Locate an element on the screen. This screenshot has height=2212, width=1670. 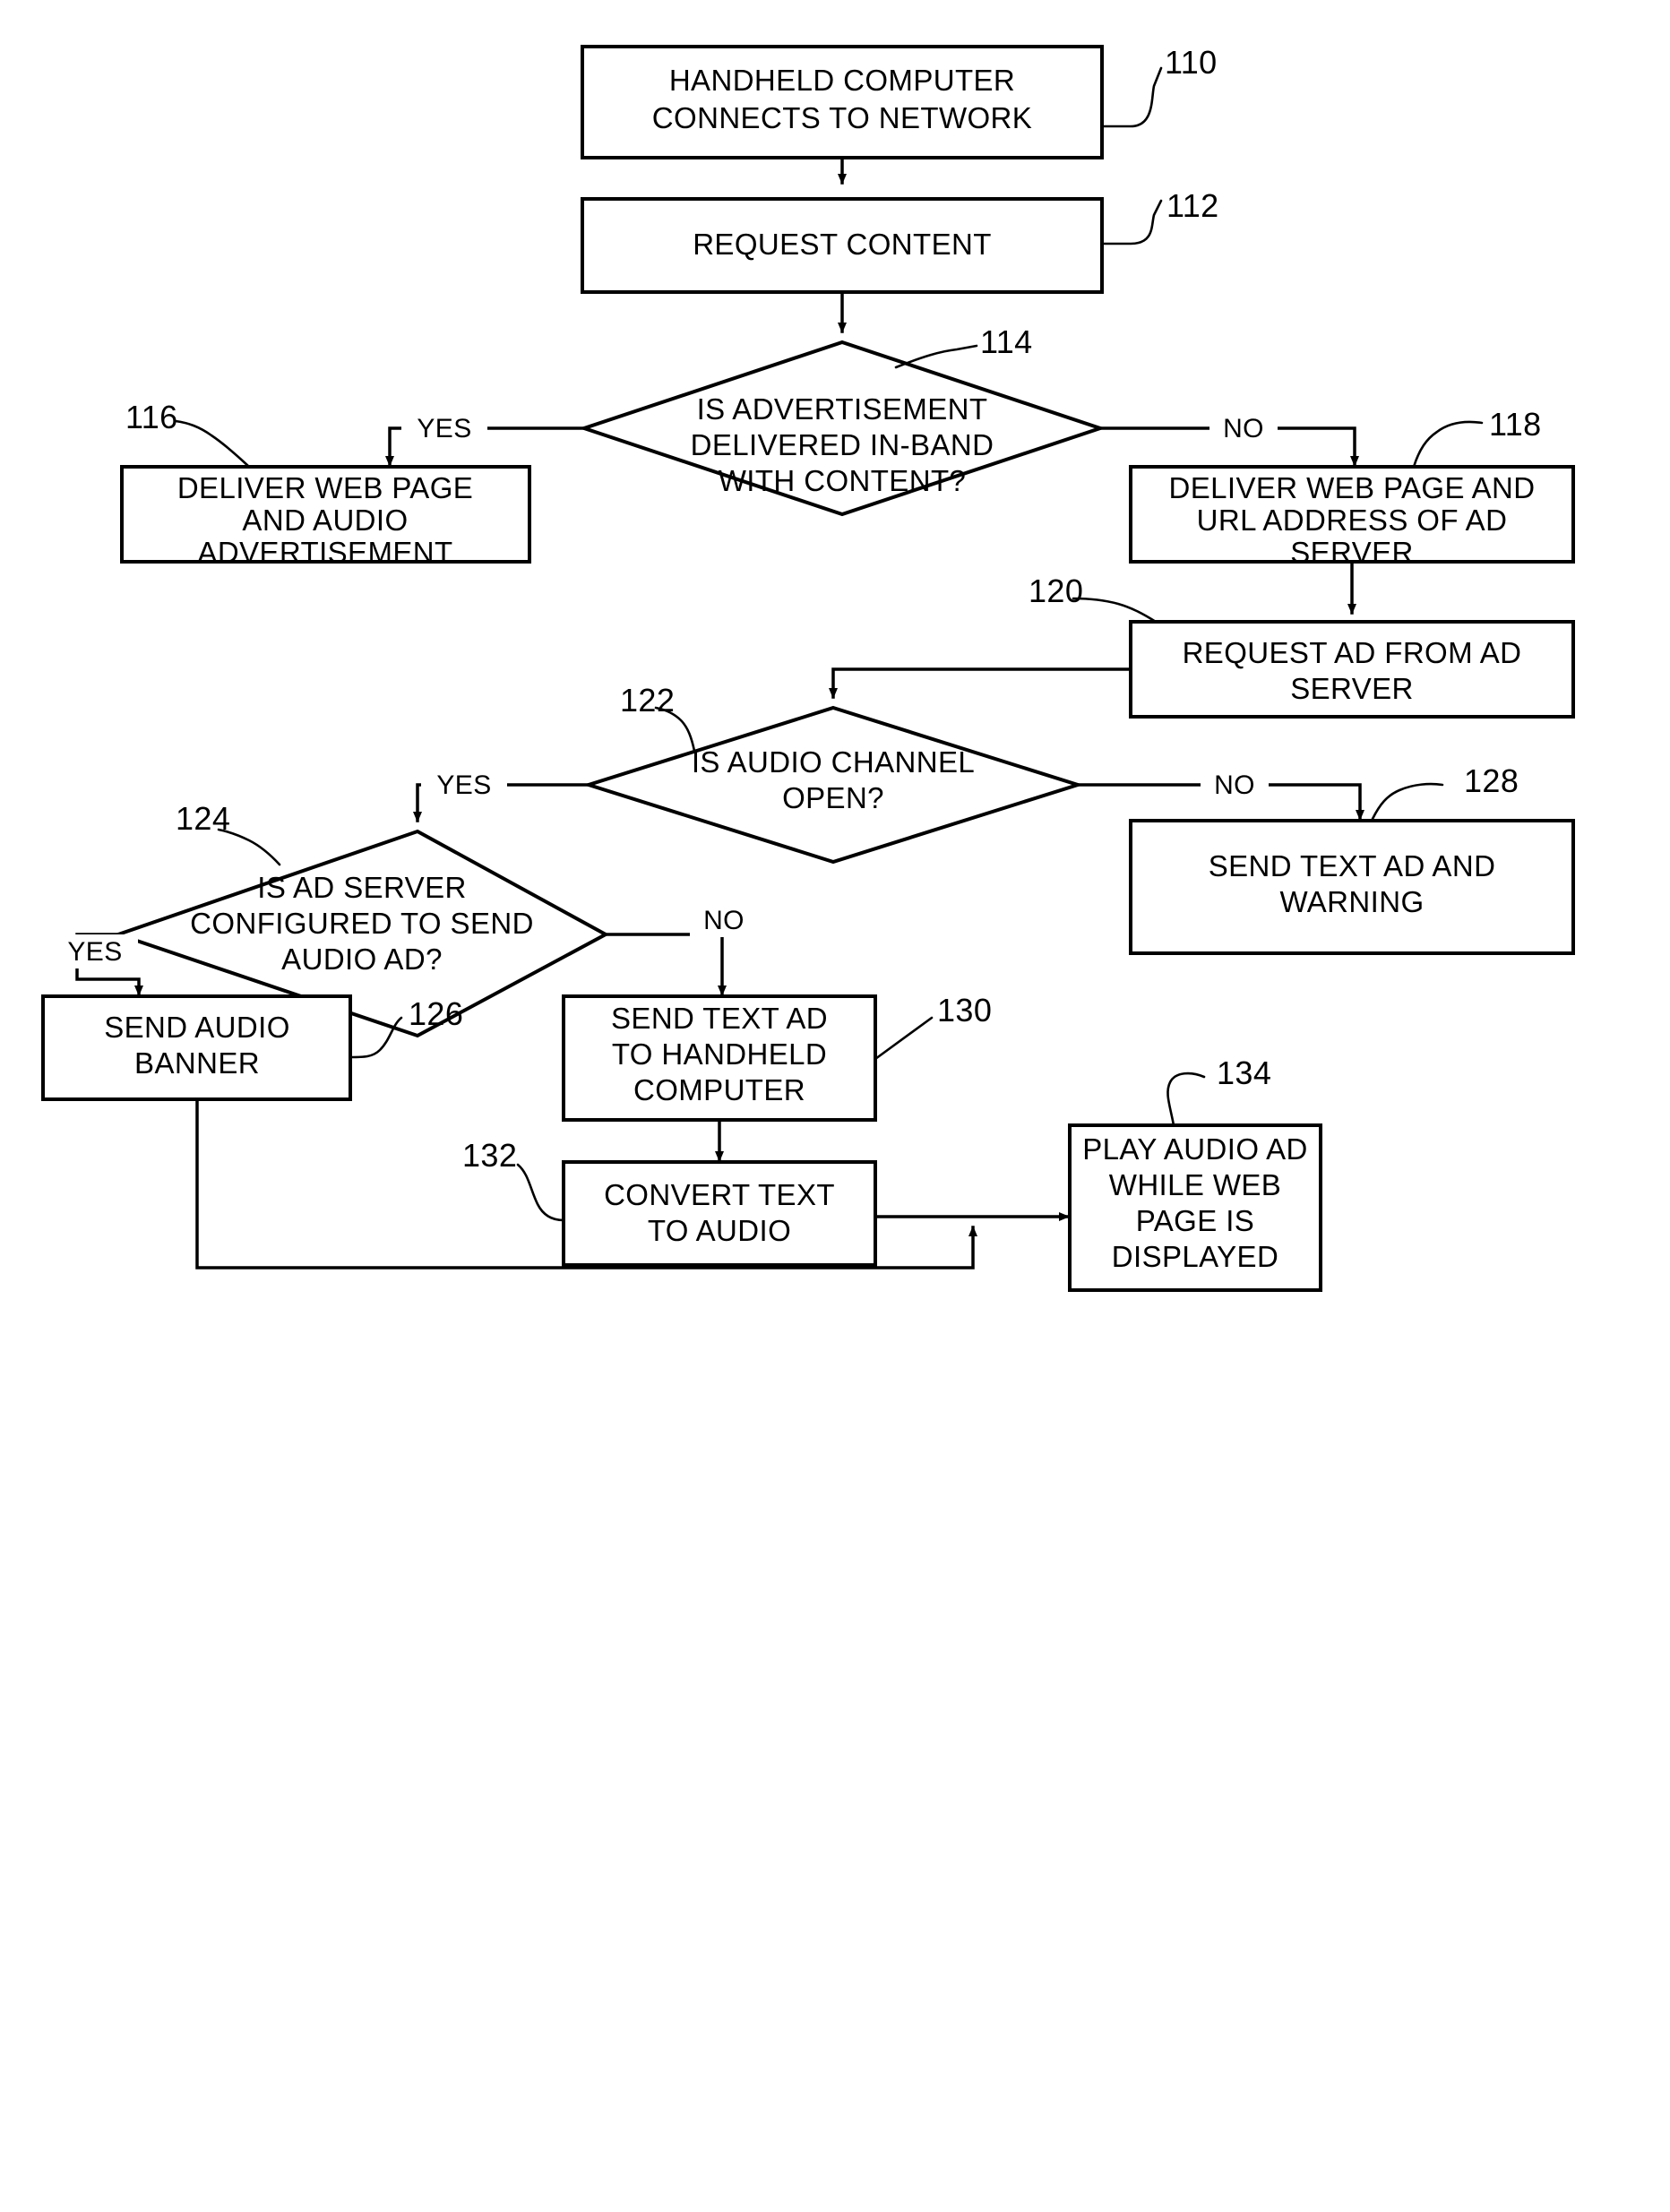
node-112: REQUEST CONTENT is located at coordinates (842, 245).